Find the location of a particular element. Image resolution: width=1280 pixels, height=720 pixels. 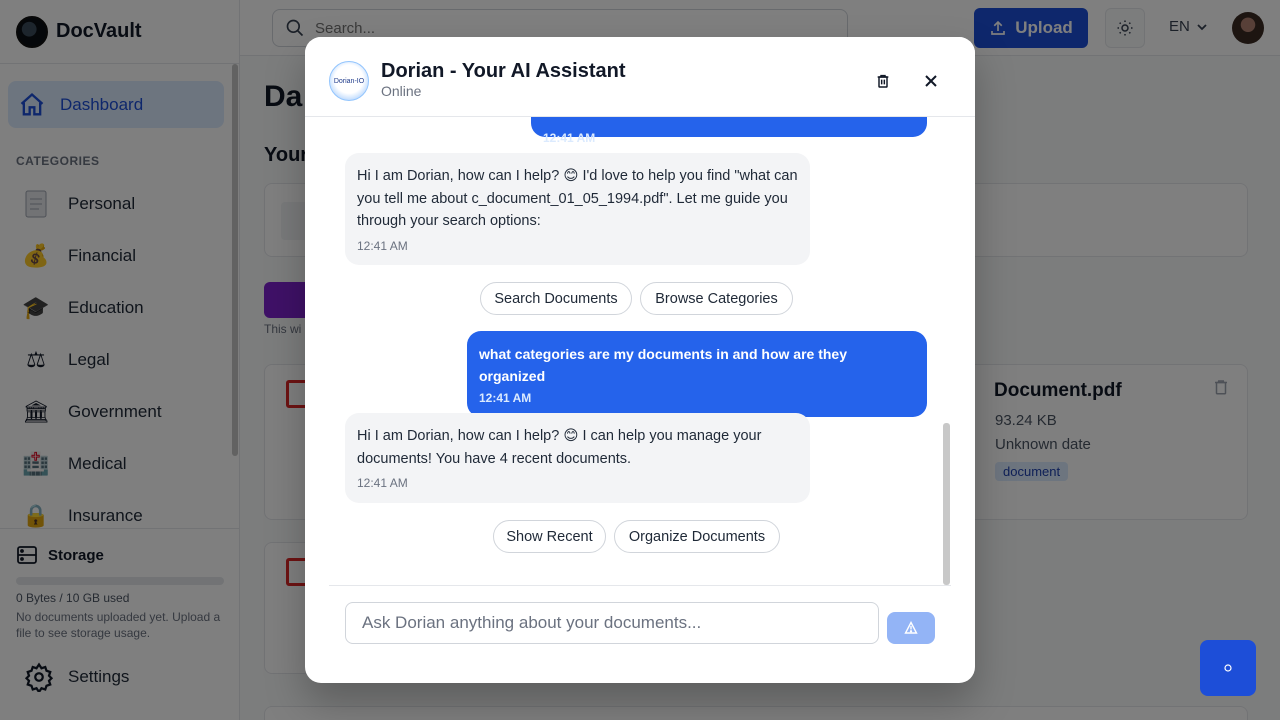

chat-launcher-button is located at coordinates (1228, 668).